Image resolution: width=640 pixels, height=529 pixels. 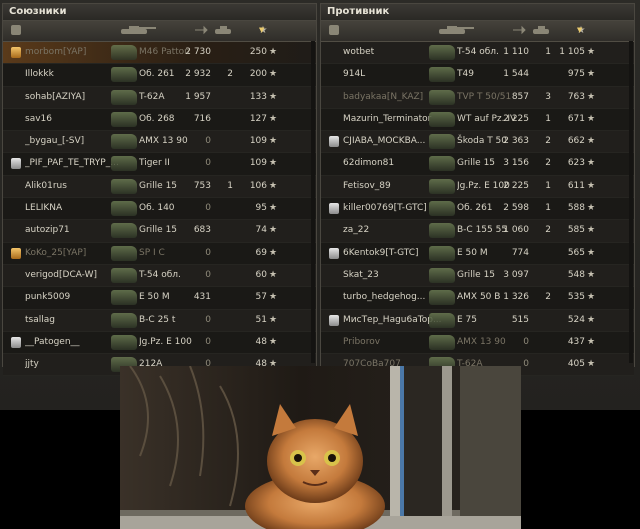 I want to click on ally-row: Illokkk Об. 261 2 932 2 200 ★, so click(x=159, y=75).